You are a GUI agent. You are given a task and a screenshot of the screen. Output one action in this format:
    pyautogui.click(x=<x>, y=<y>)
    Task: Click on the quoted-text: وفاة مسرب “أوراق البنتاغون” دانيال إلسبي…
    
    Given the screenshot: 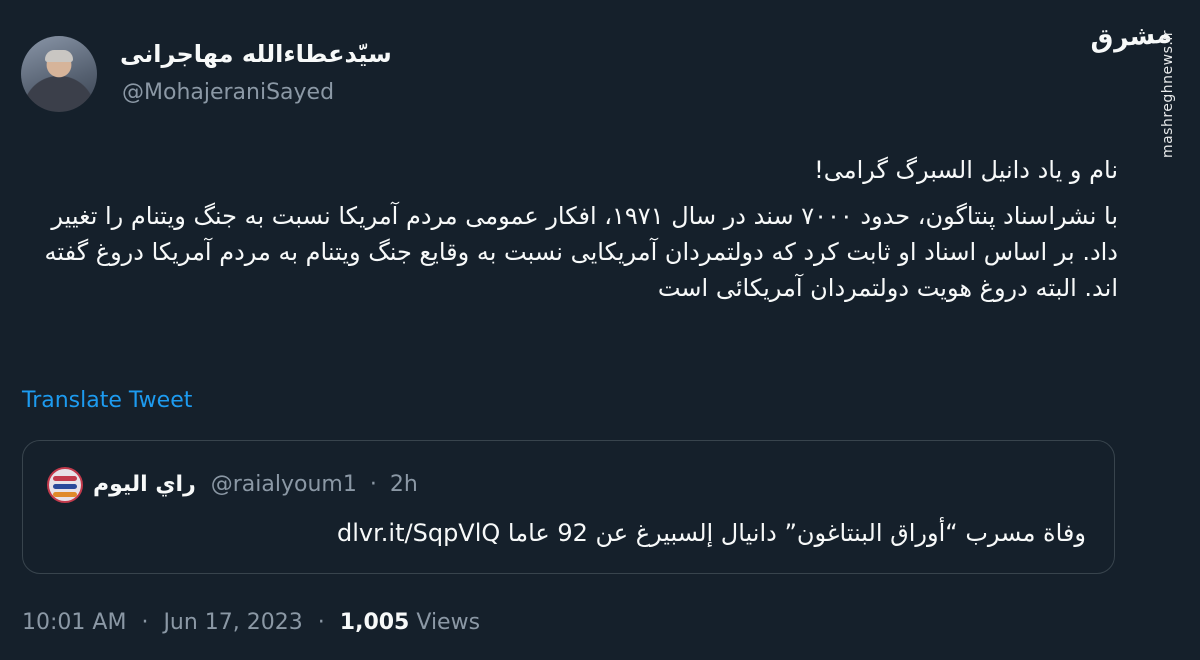 What is the action you would take?
    pyautogui.click(x=711, y=533)
    